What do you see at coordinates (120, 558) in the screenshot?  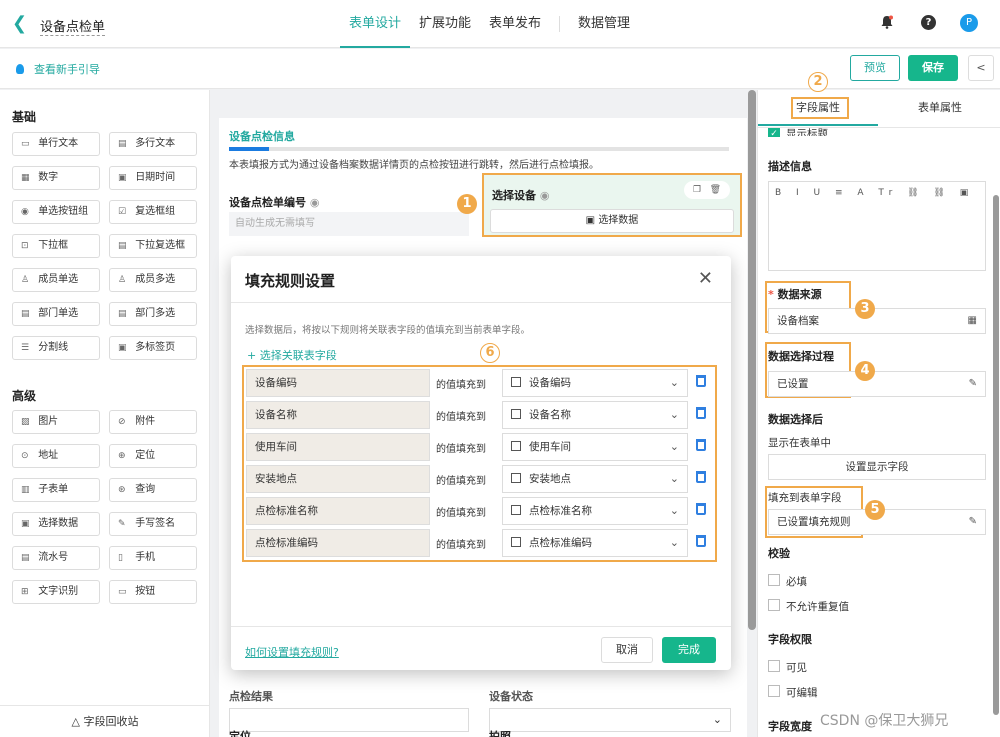 I see `phone-icon: ▯` at bounding box center [120, 558].